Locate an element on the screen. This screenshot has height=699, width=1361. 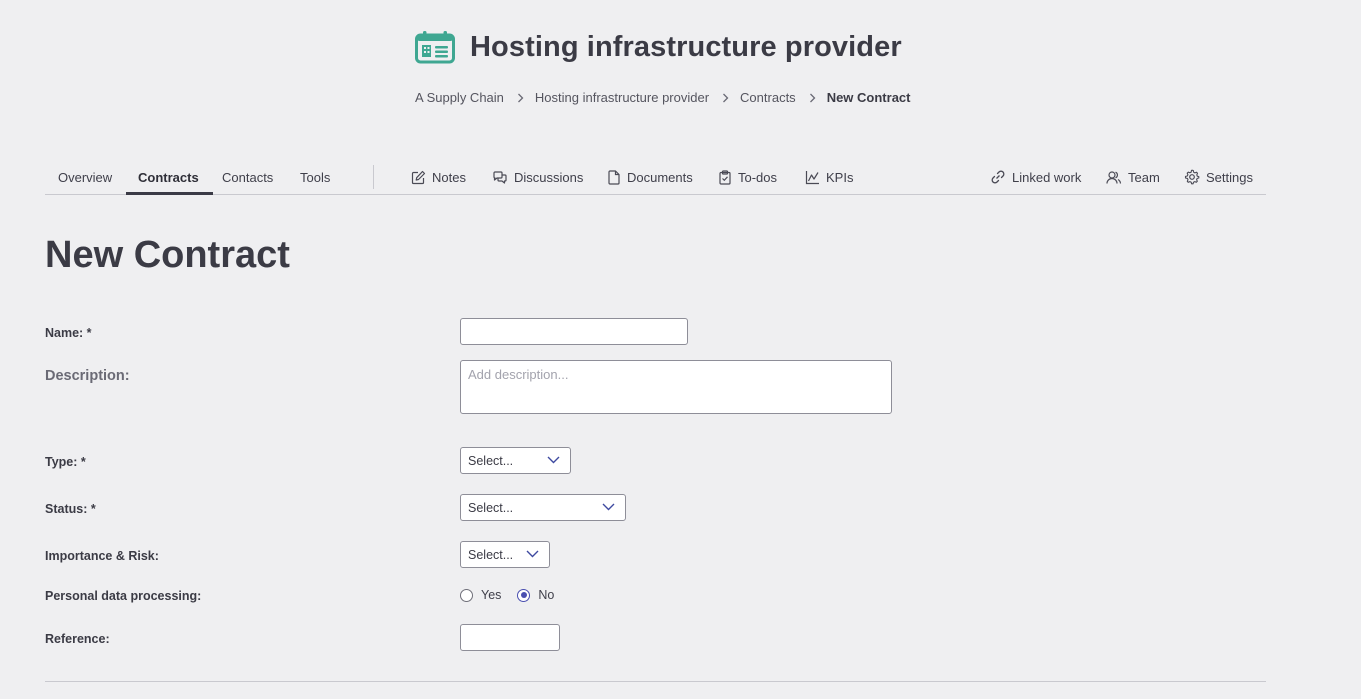
line-chart-icon is located at coordinates (812, 177).